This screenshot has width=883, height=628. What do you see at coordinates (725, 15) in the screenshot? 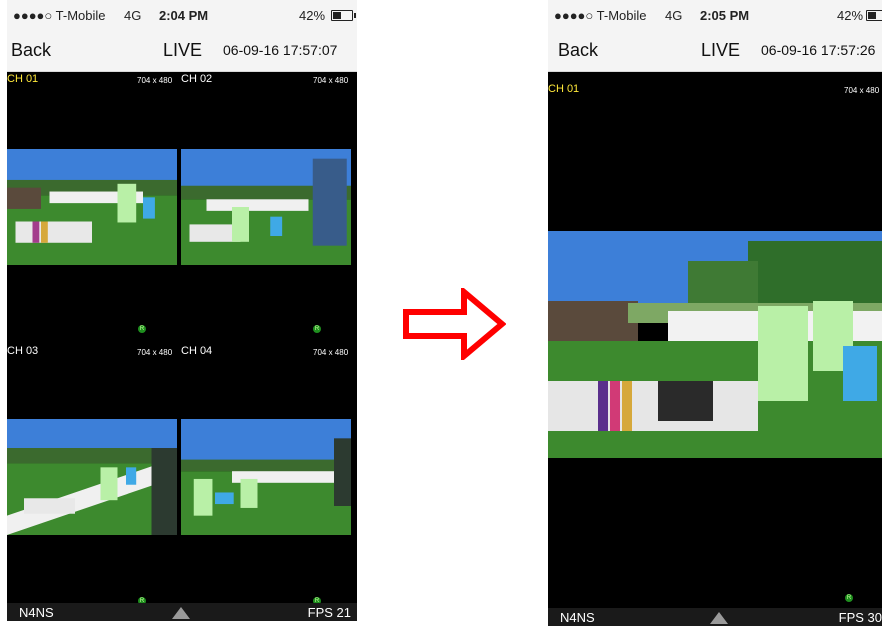
I see `clock: 2:05 PM` at bounding box center [725, 15].